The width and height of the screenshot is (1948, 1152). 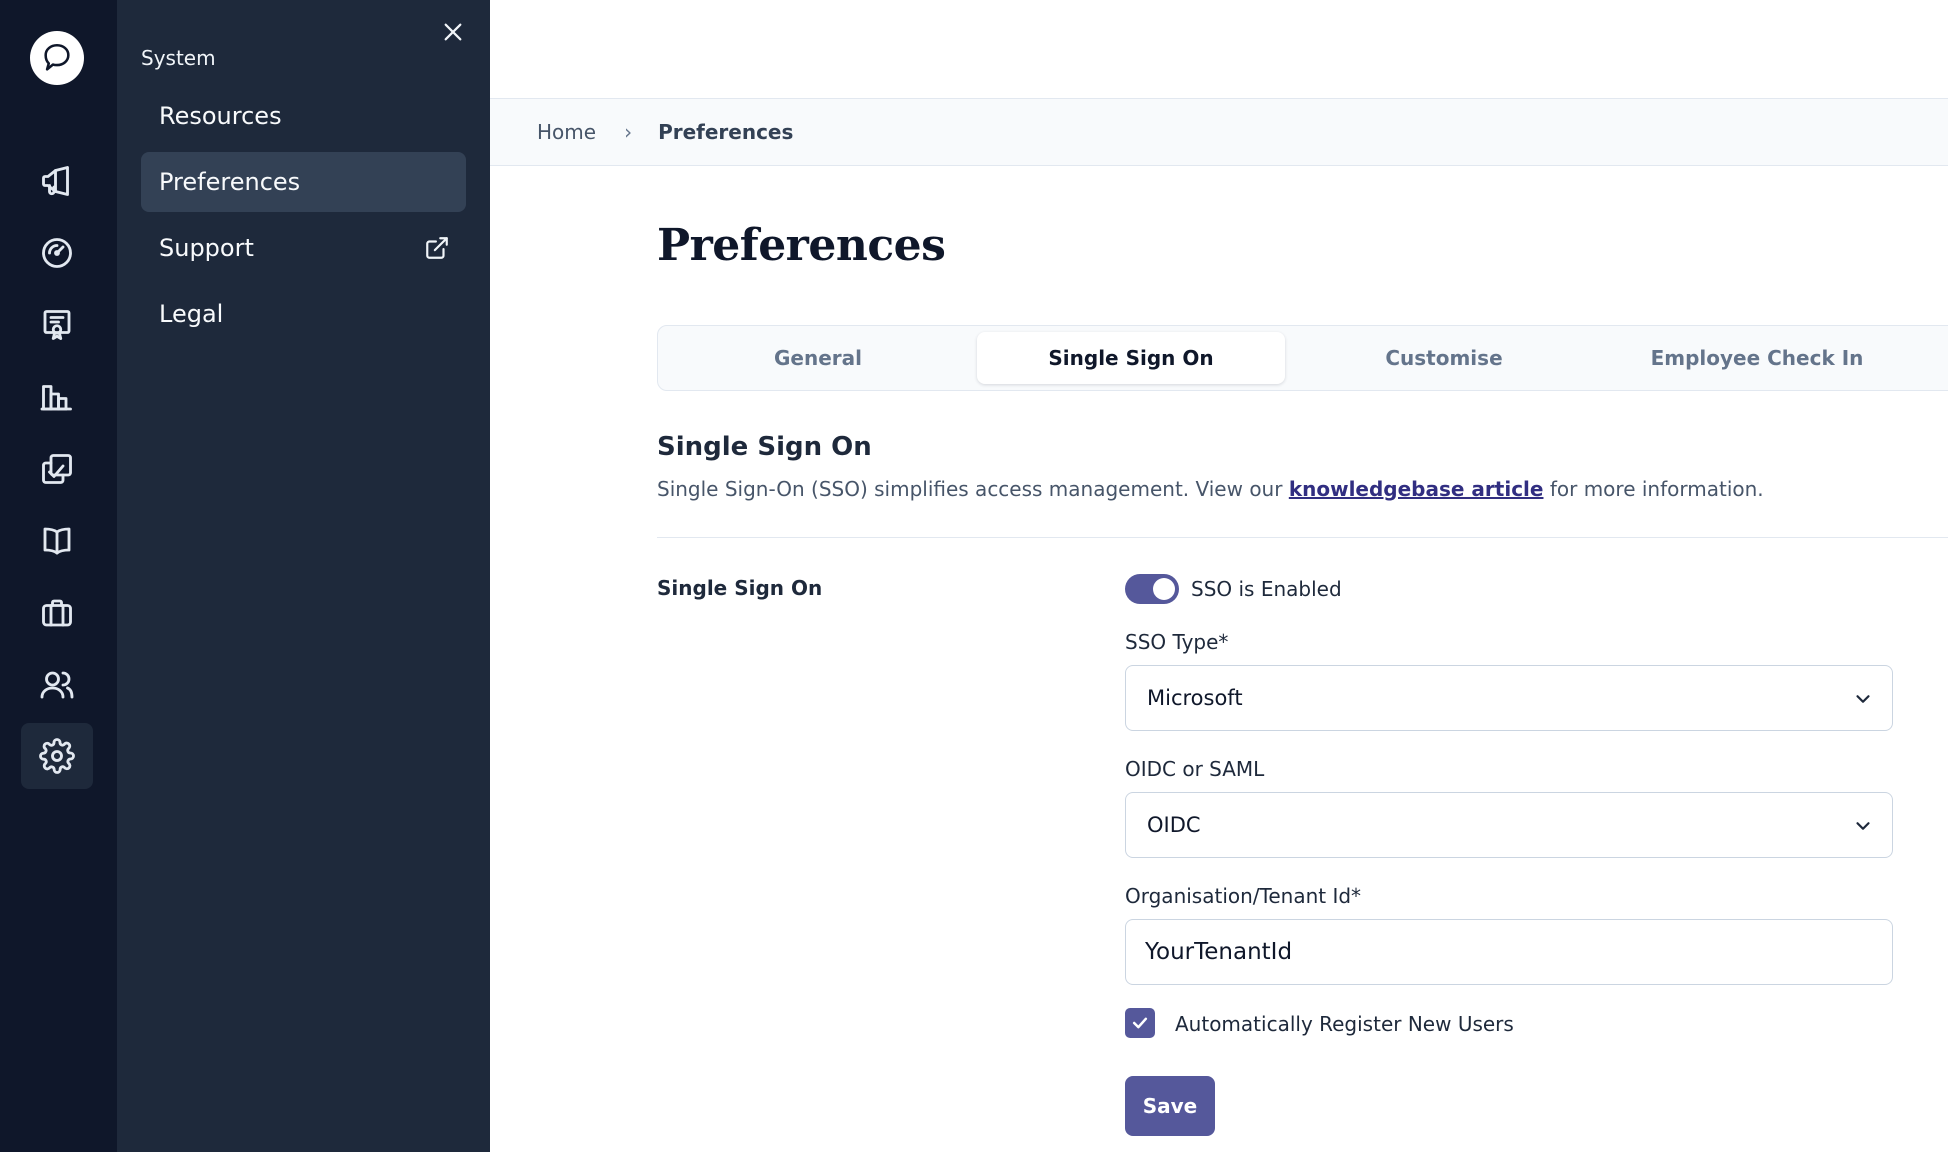 What do you see at coordinates (740, 588) in the screenshot?
I see `sso-row-label: Single Sign On` at bounding box center [740, 588].